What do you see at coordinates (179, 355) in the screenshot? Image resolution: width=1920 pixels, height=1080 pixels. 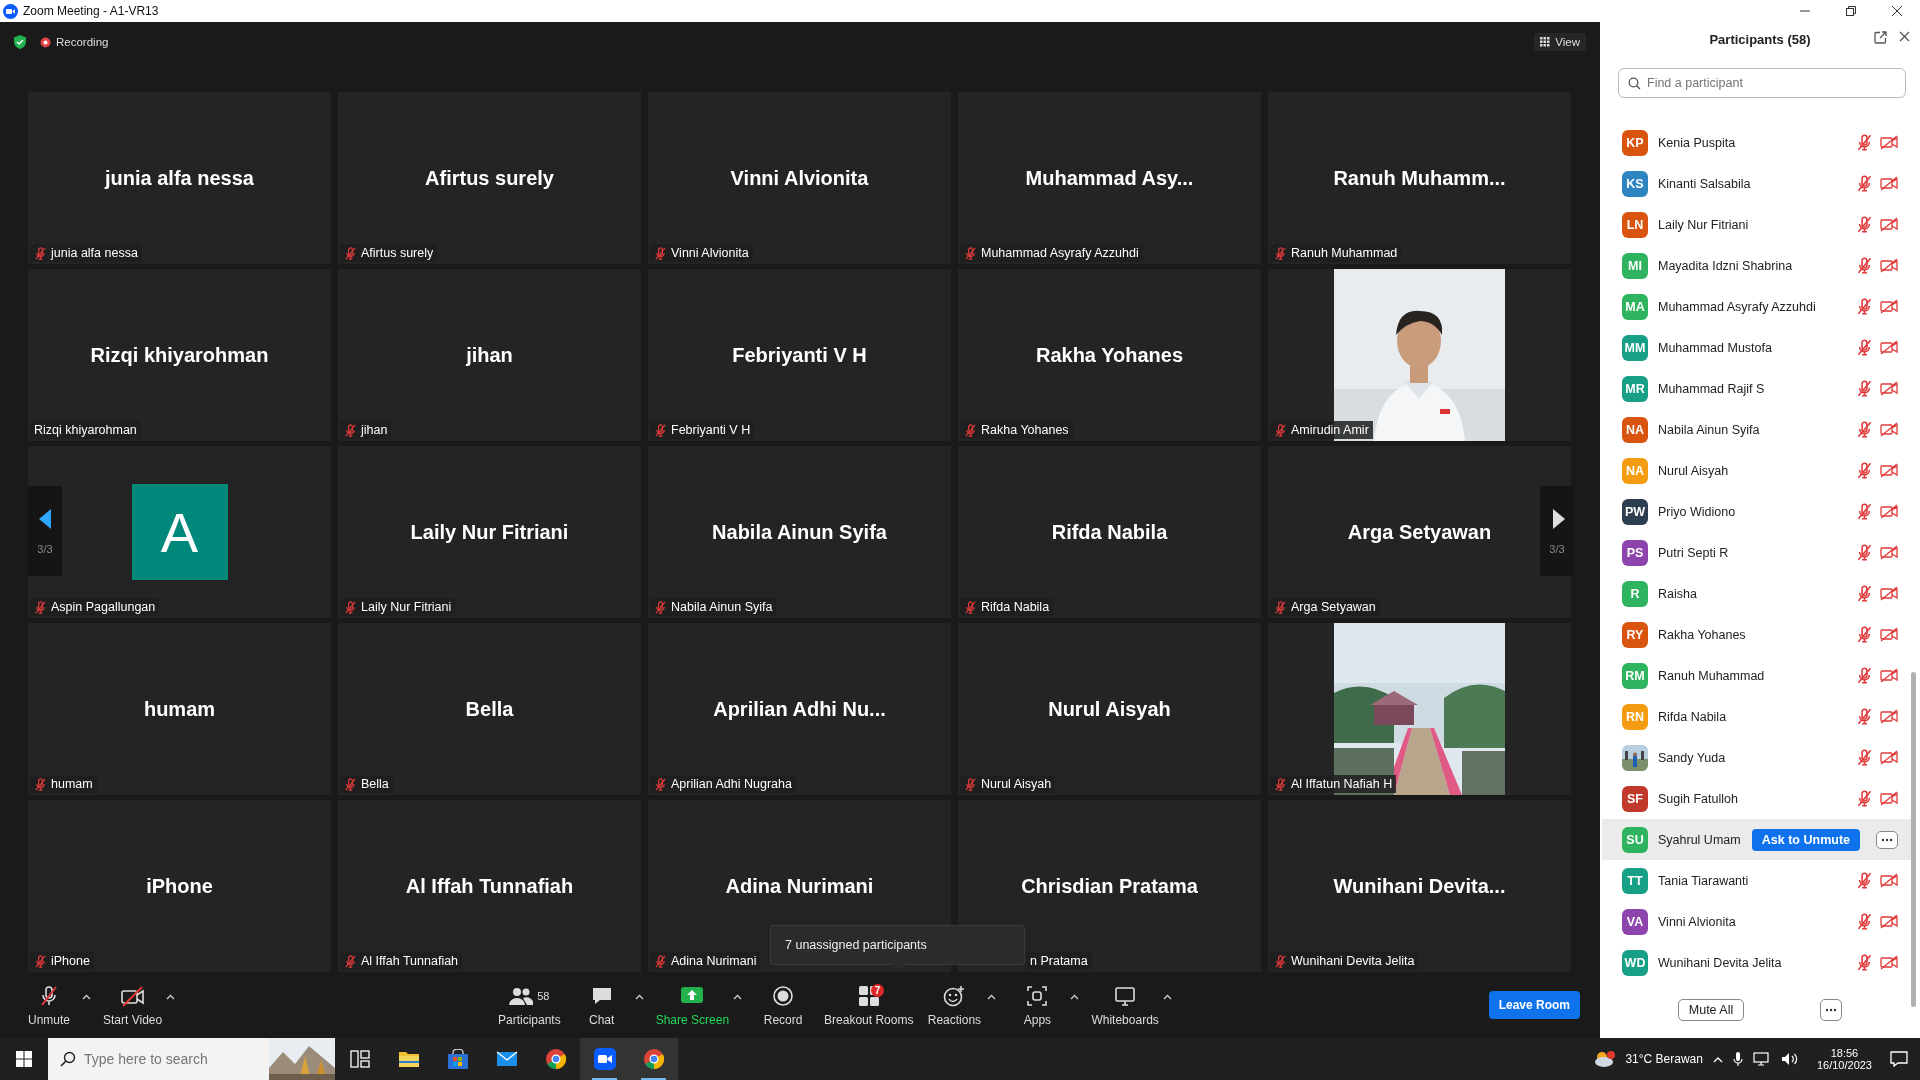 I see `participant-name: Rizqi khiyarohman` at bounding box center [179, 355].